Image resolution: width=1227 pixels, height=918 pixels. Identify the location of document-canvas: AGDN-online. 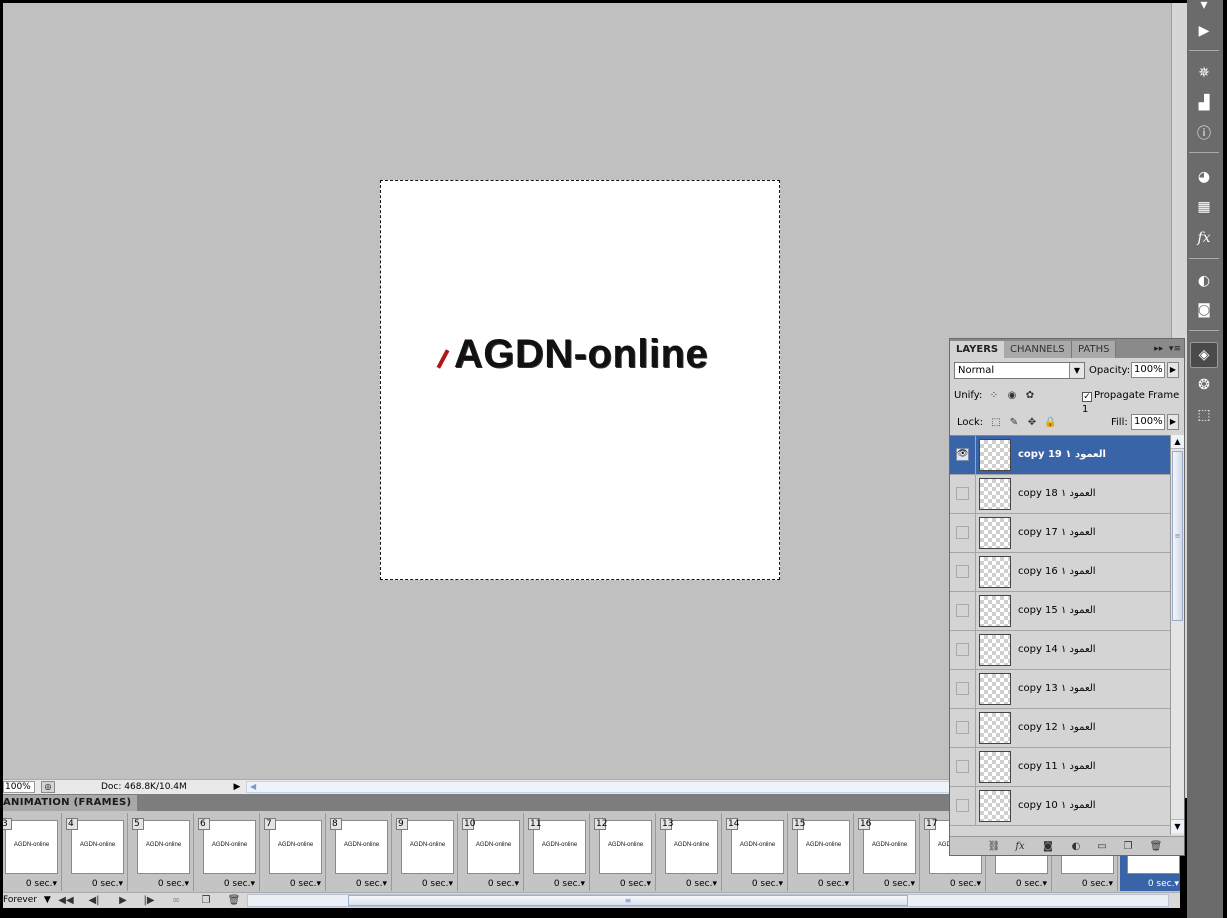
(580, 380).